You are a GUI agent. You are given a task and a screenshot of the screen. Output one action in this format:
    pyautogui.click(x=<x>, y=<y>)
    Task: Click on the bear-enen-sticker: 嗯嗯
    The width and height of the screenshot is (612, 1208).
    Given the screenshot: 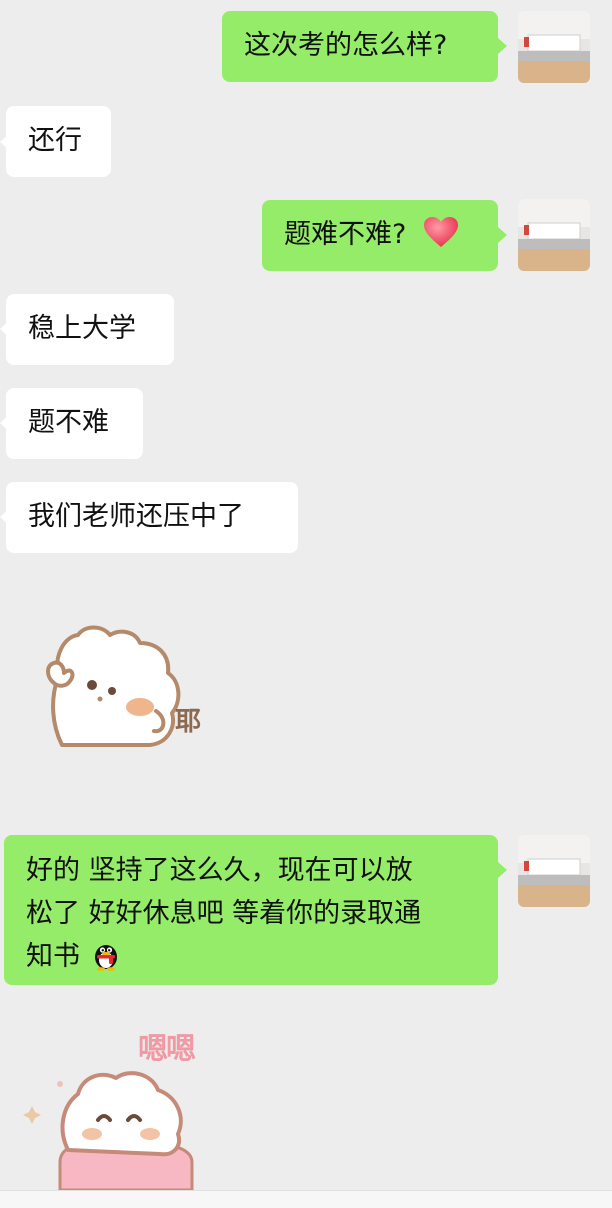 What is the action you would take?
    pyautogui.click(x=125, y=1107)
    